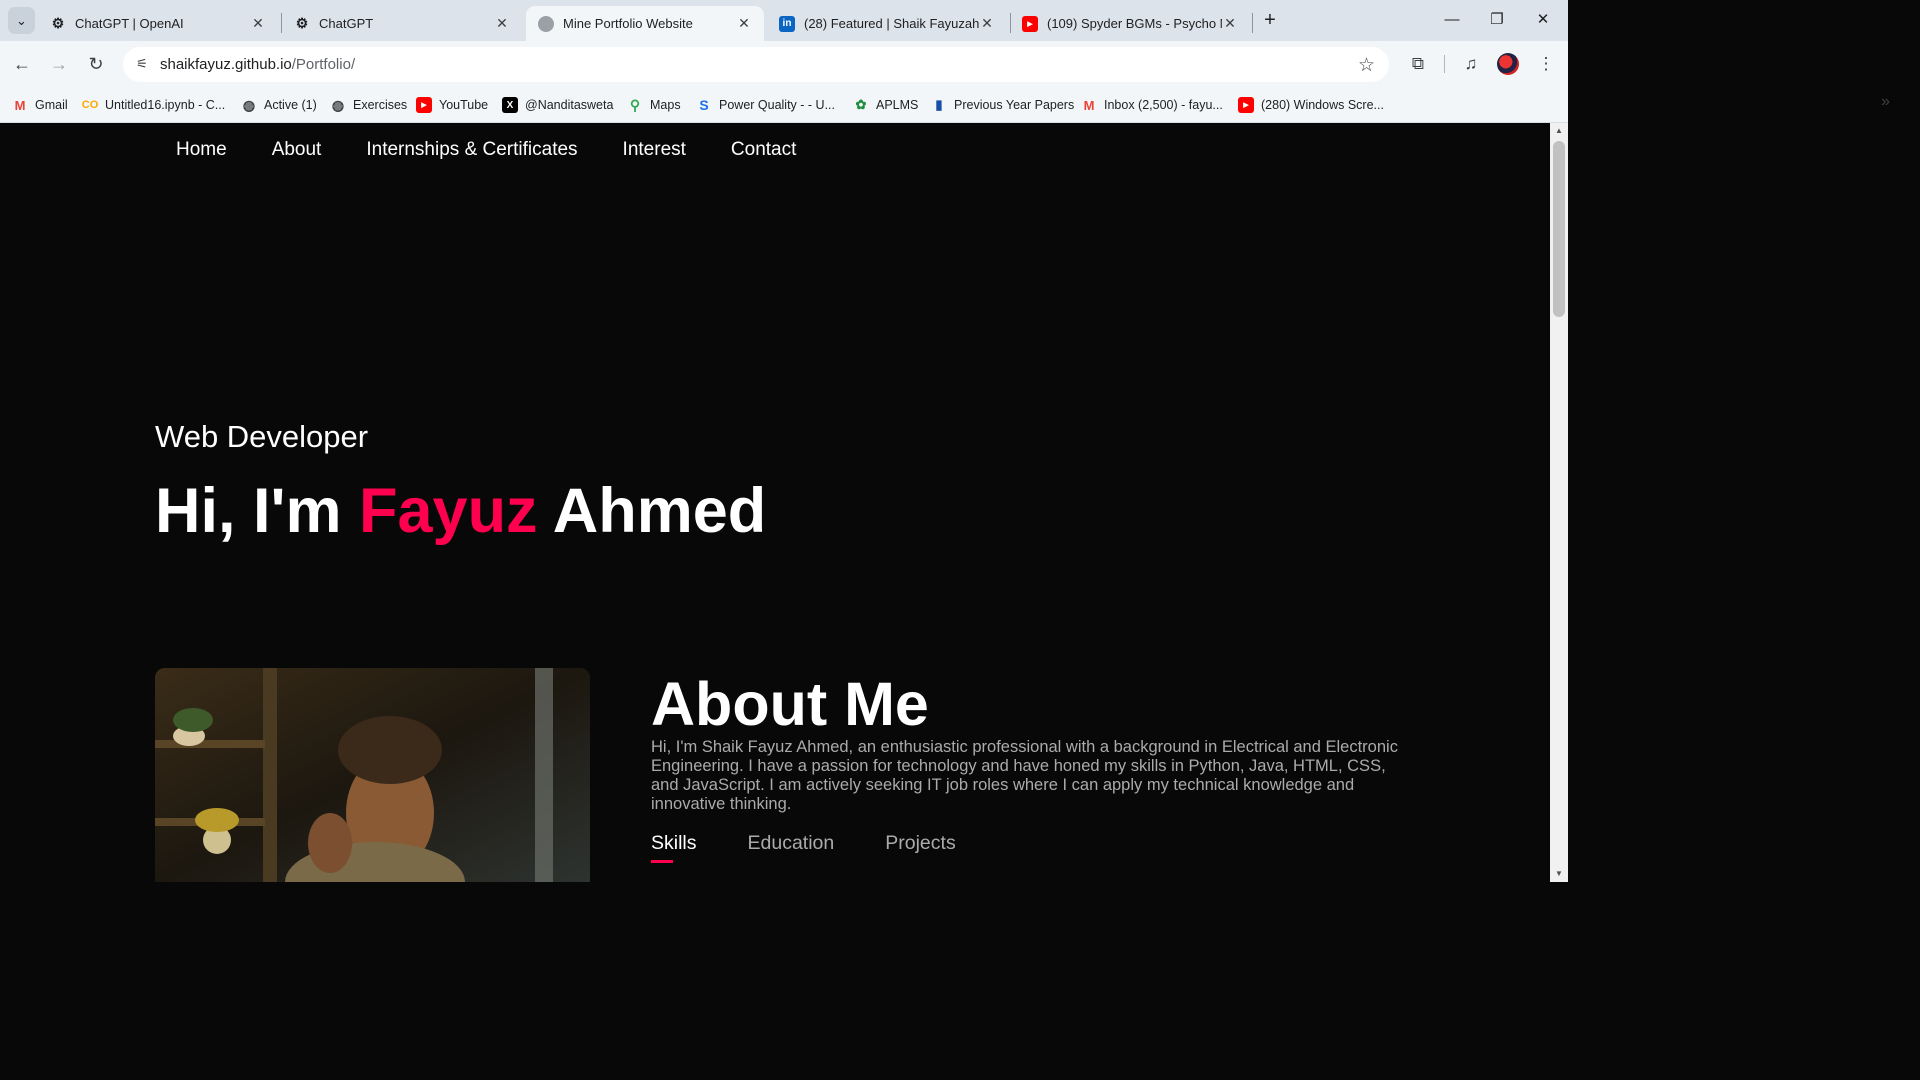  I want to click on tab-projects: Projects, so click(920, 847).